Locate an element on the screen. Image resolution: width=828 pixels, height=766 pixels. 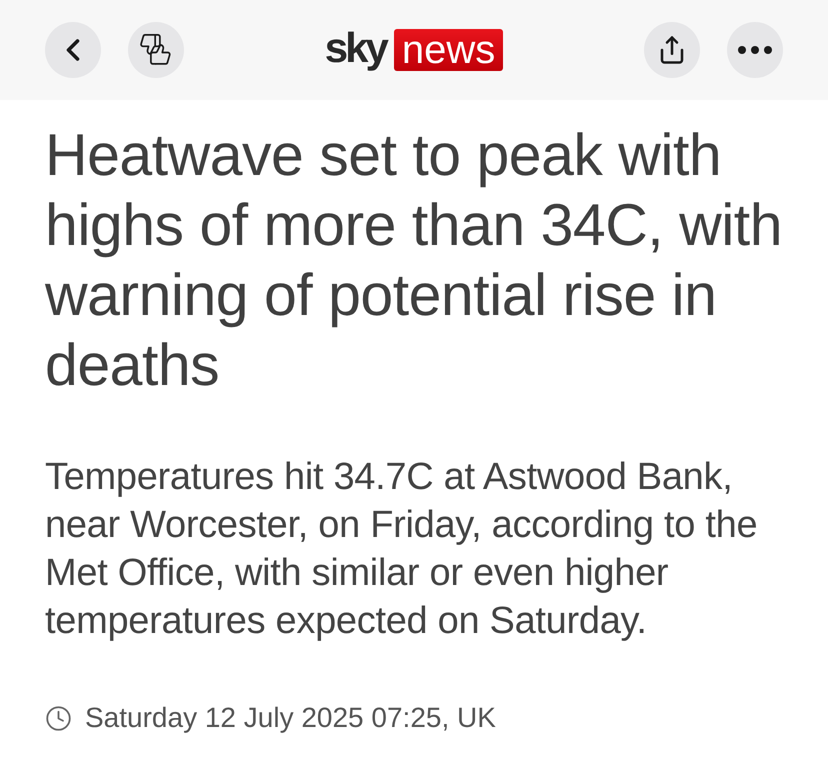
timestamp: Saturday 12 July 2025 07:25, UK is located at coordinates (290, 718).